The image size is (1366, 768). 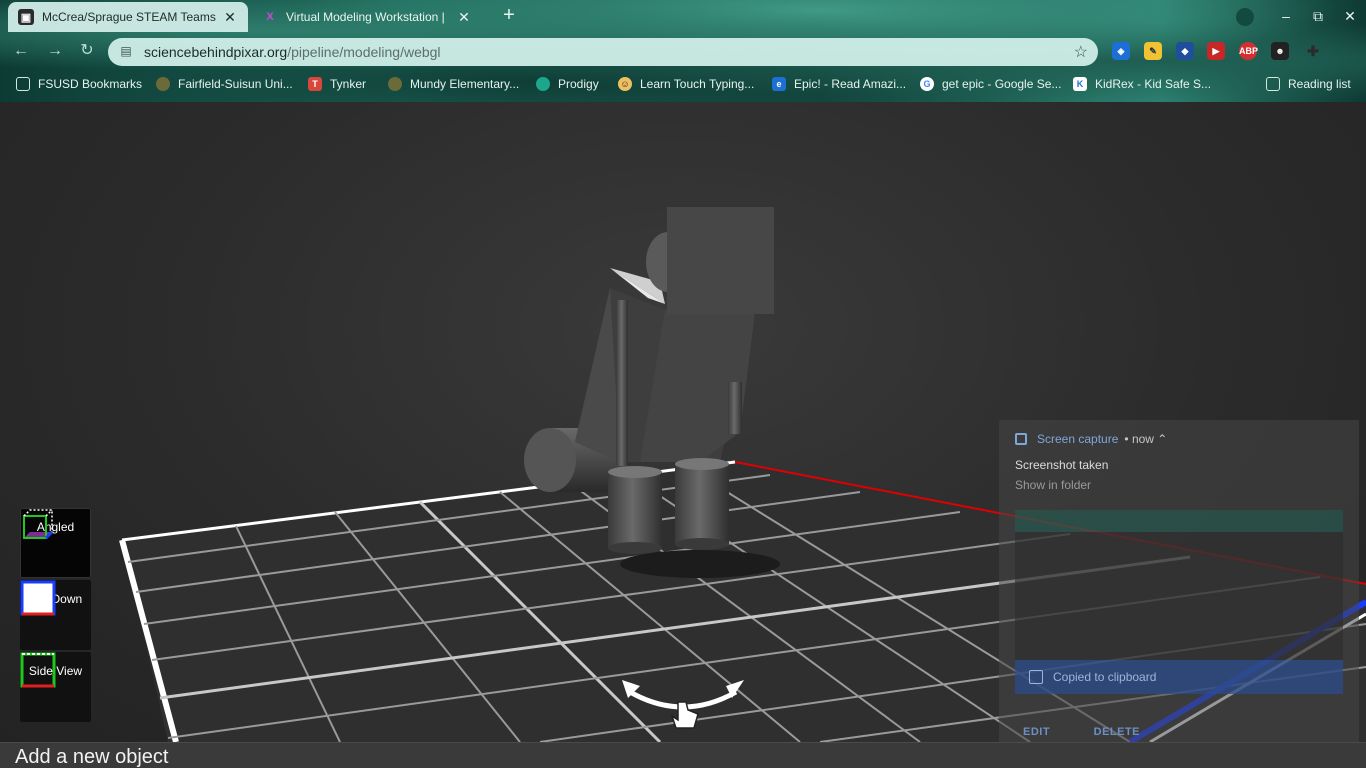 I want to click on reading-list-icon, so click(x=1273, y=84).